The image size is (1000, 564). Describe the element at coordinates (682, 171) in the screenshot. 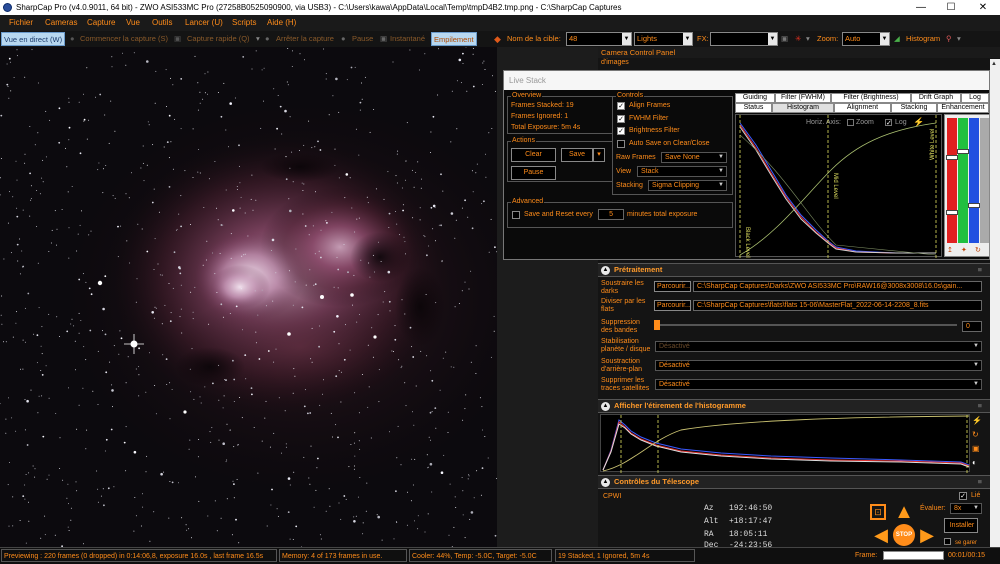

I see `view-select: Stack ▼` at that location.